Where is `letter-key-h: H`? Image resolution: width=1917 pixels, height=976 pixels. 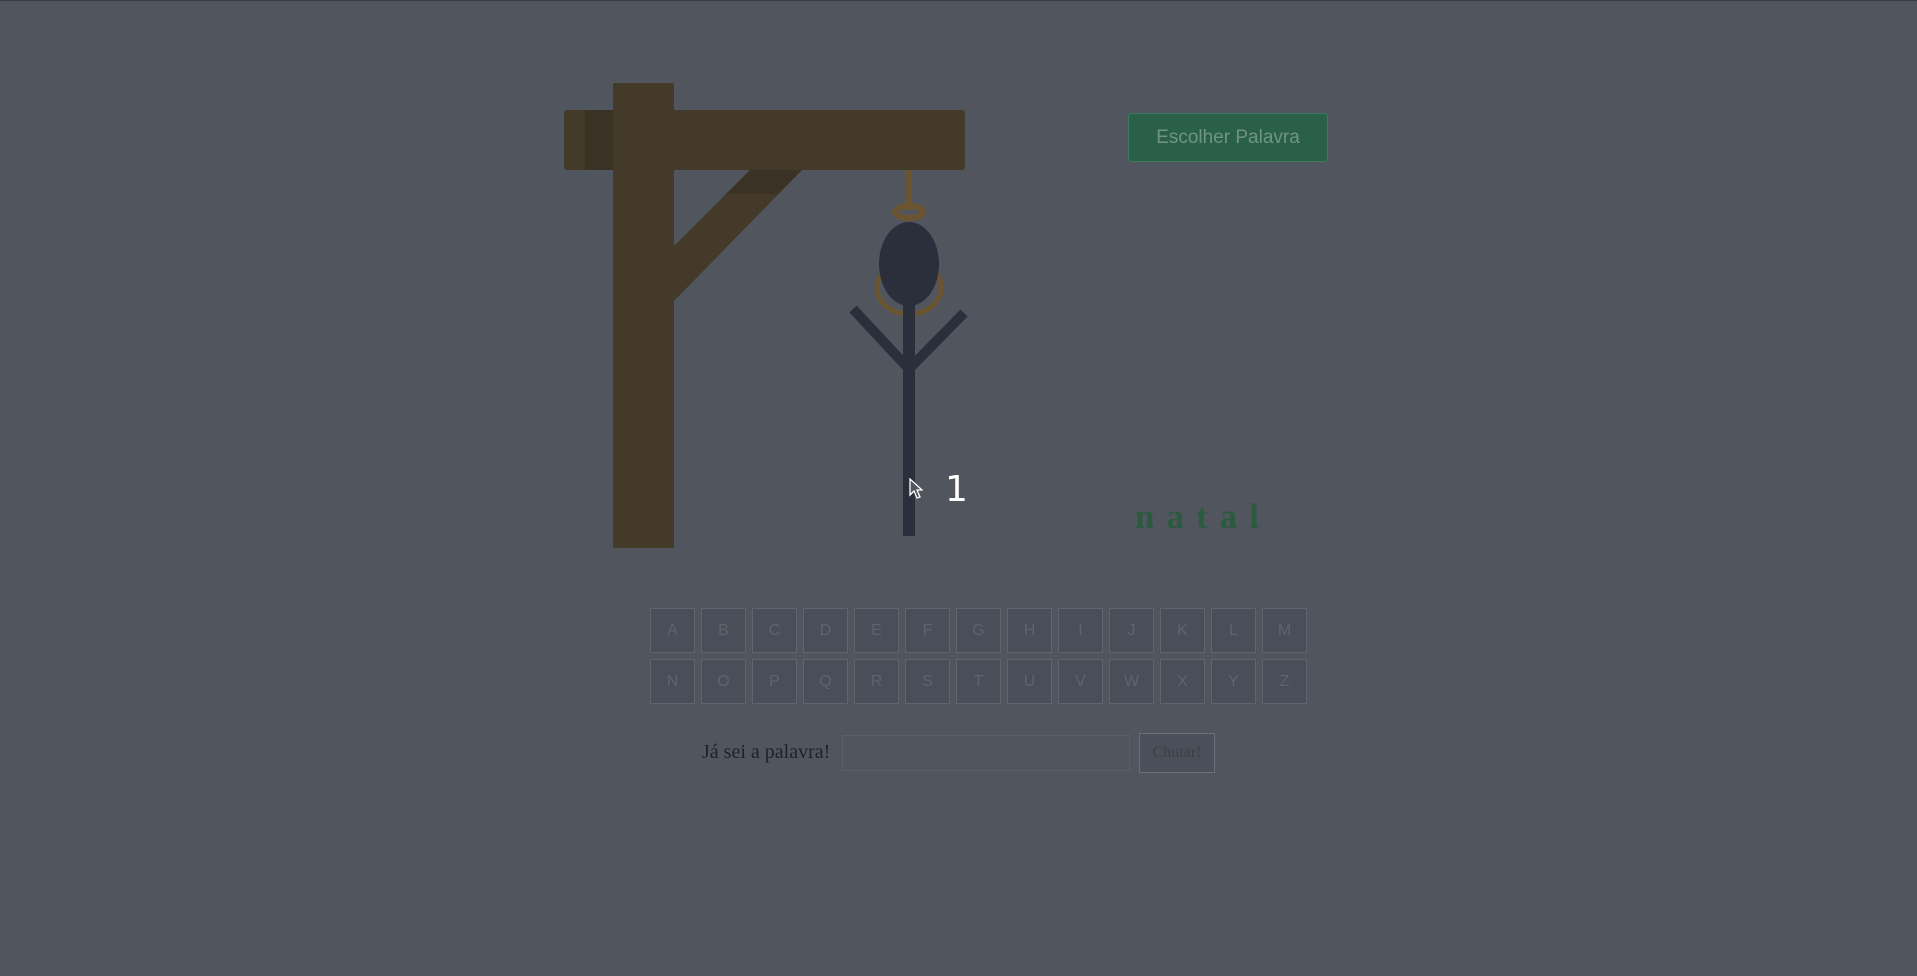
letter-key-h: H is located at coordinates (1029, 630).